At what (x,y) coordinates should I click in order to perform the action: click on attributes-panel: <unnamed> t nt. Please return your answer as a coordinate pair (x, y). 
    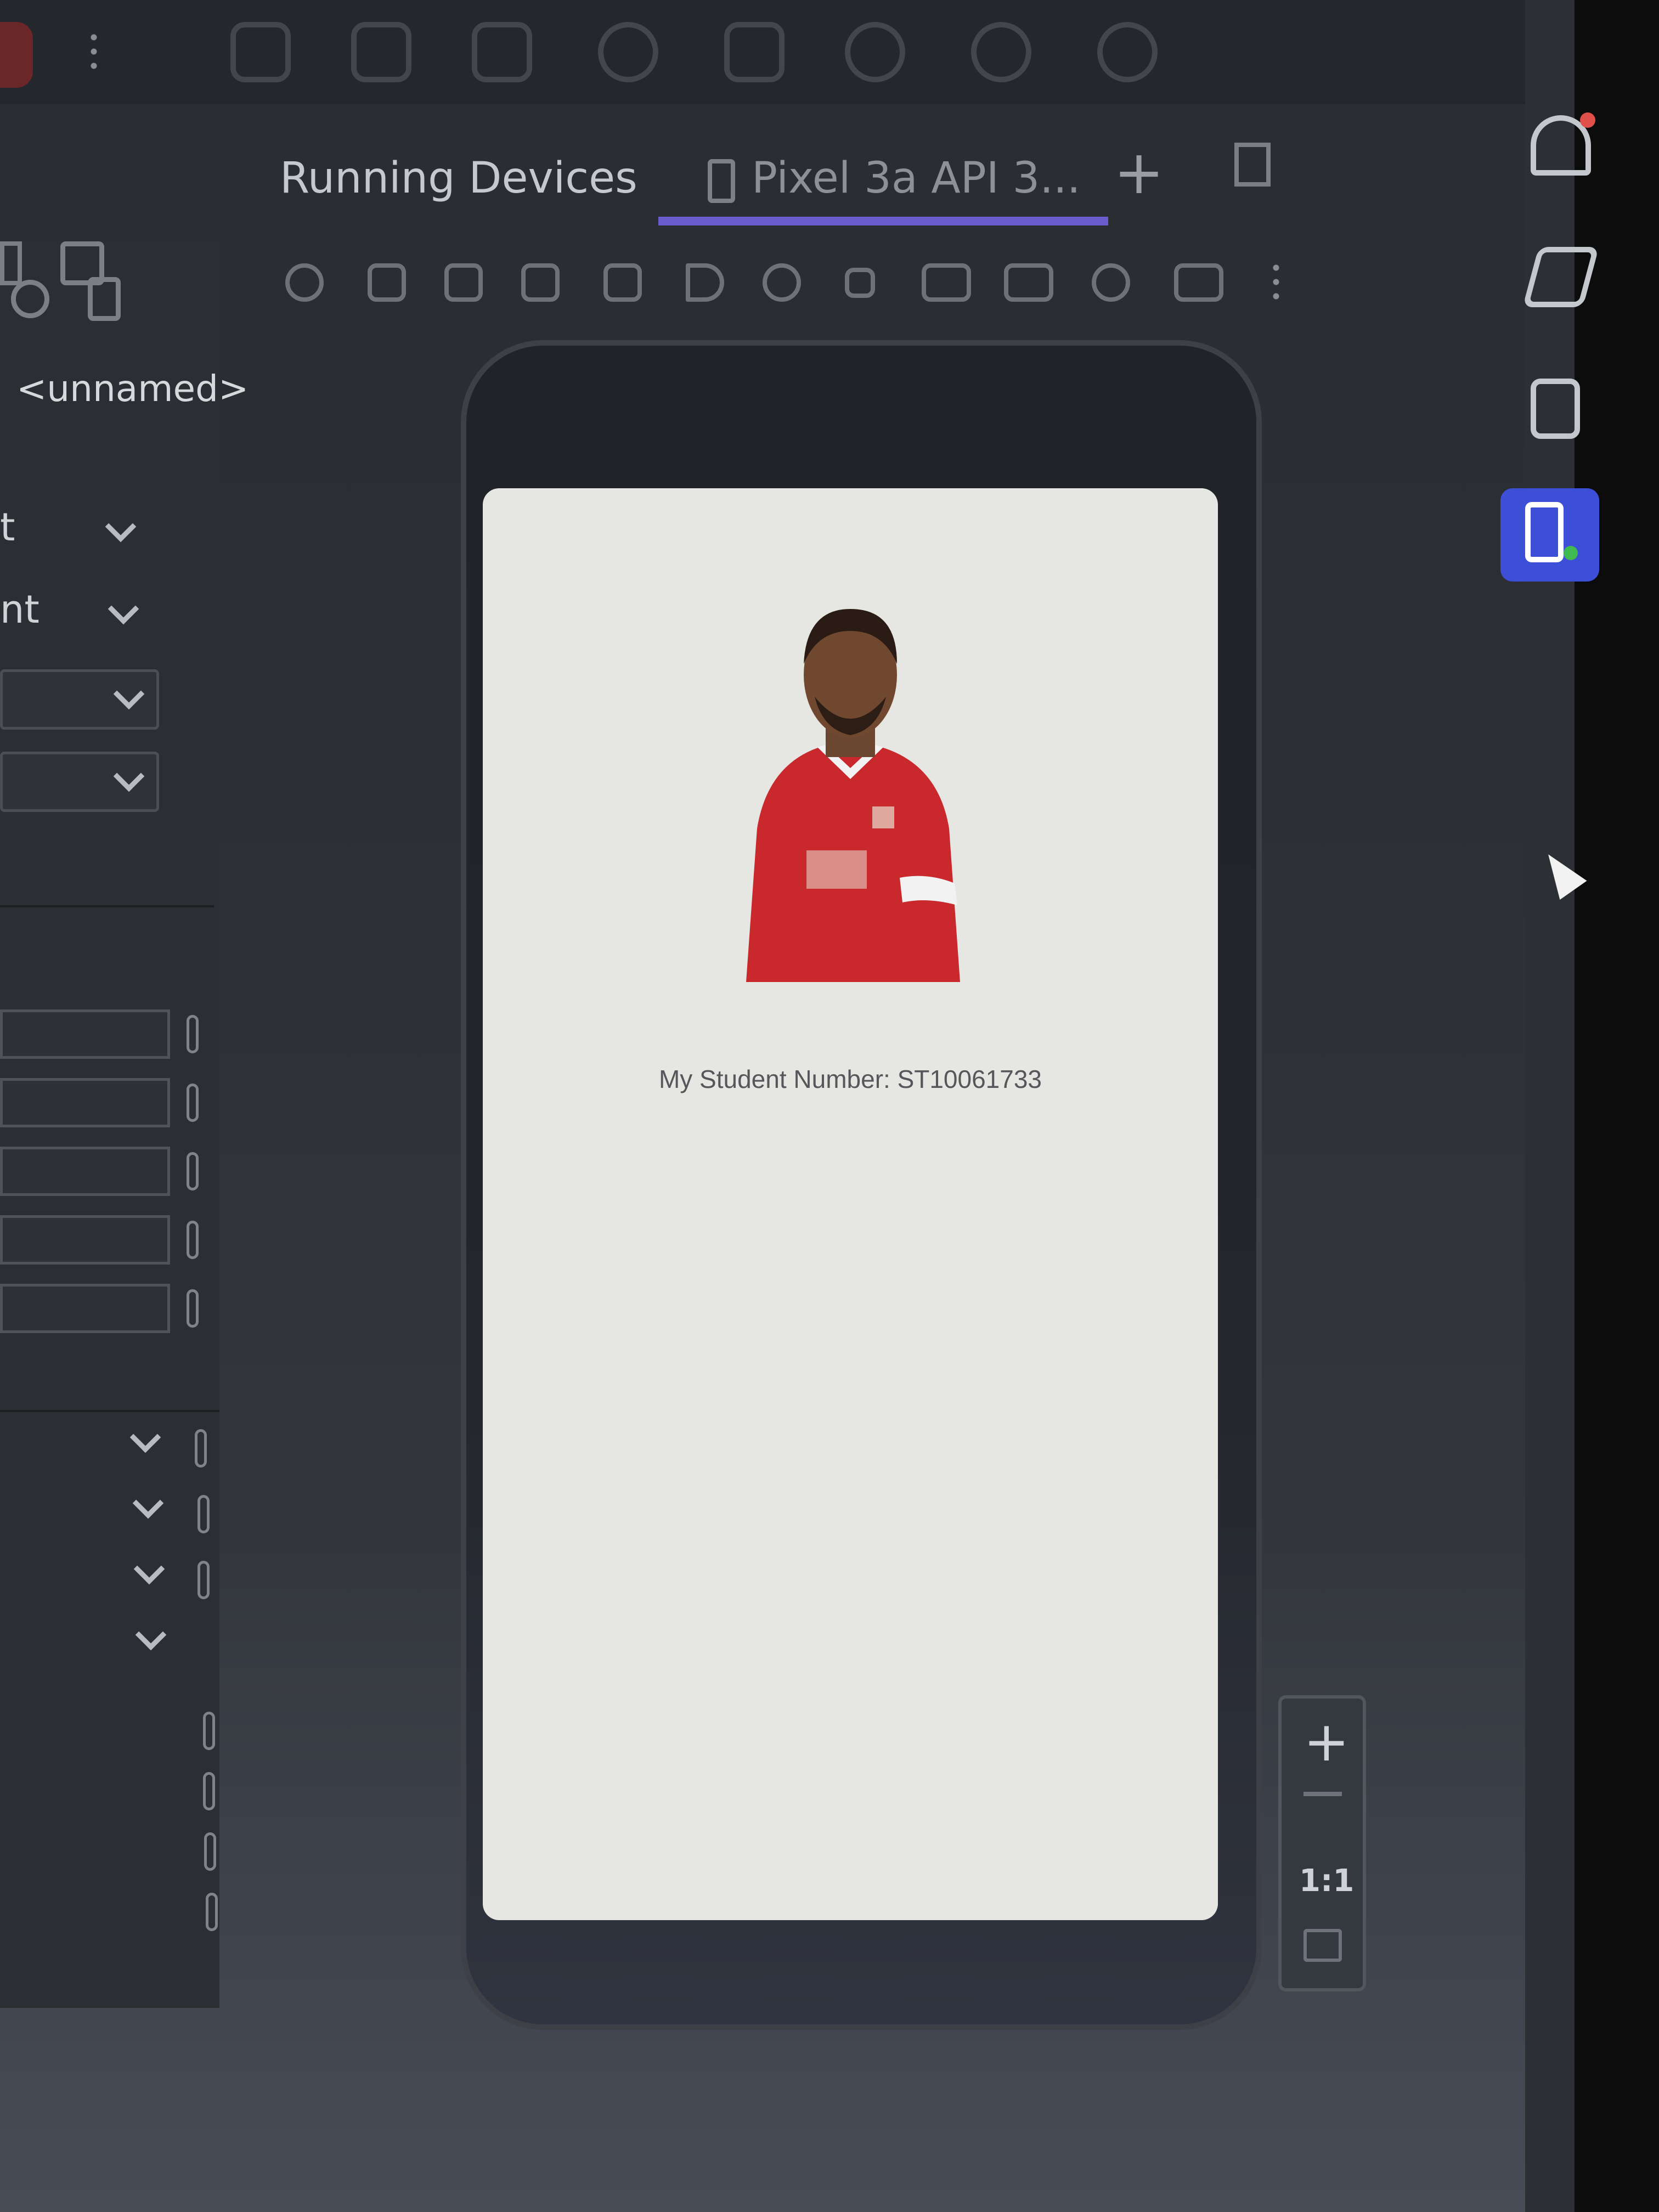
    Looking at the image, I should click on (125, 1125).